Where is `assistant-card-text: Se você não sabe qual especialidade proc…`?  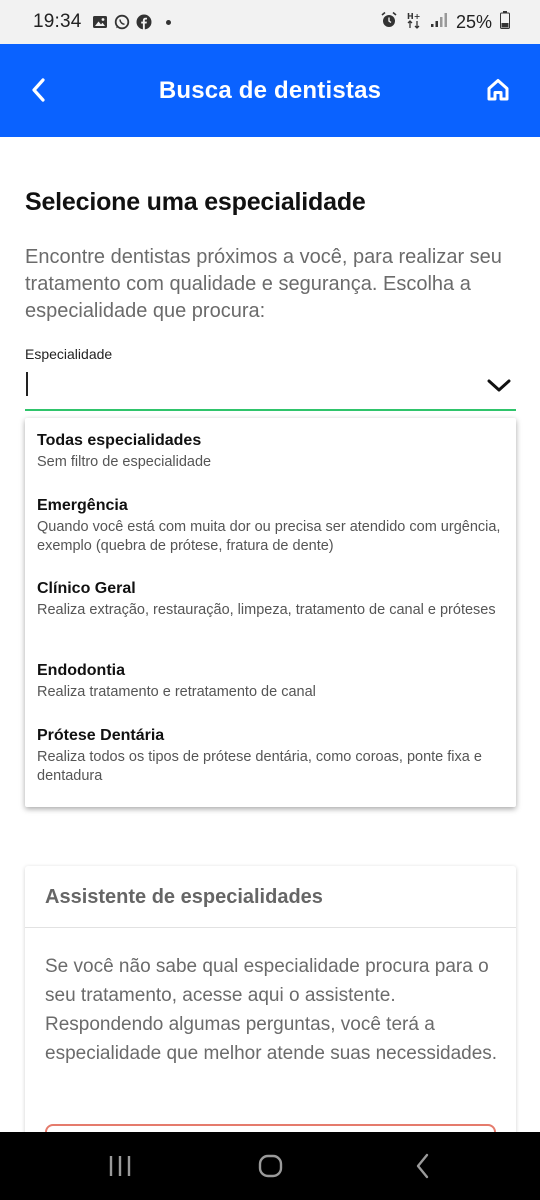
assistant-card-text: Se você não sabe qual especialidade proc… is located at coordinates (271, 1010).